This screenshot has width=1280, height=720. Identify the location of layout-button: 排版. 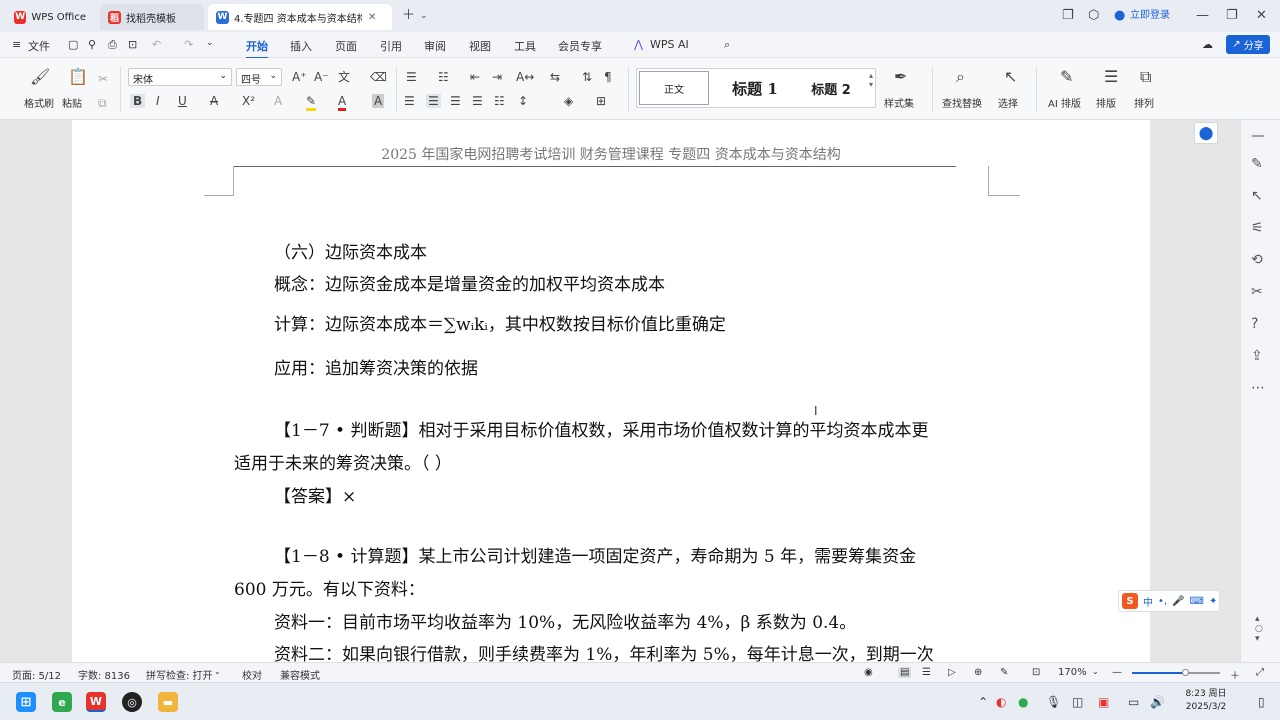
(1106, 102).